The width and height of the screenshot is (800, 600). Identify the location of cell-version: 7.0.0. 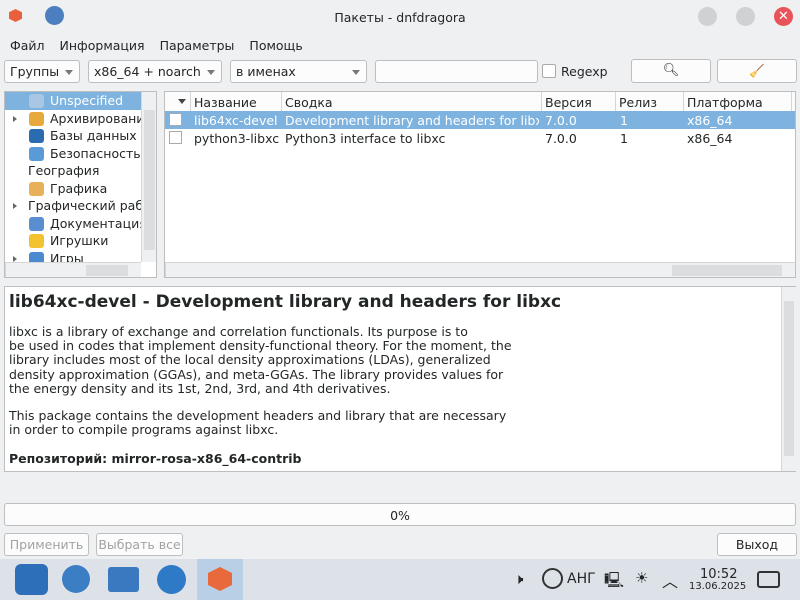
(561, 120).